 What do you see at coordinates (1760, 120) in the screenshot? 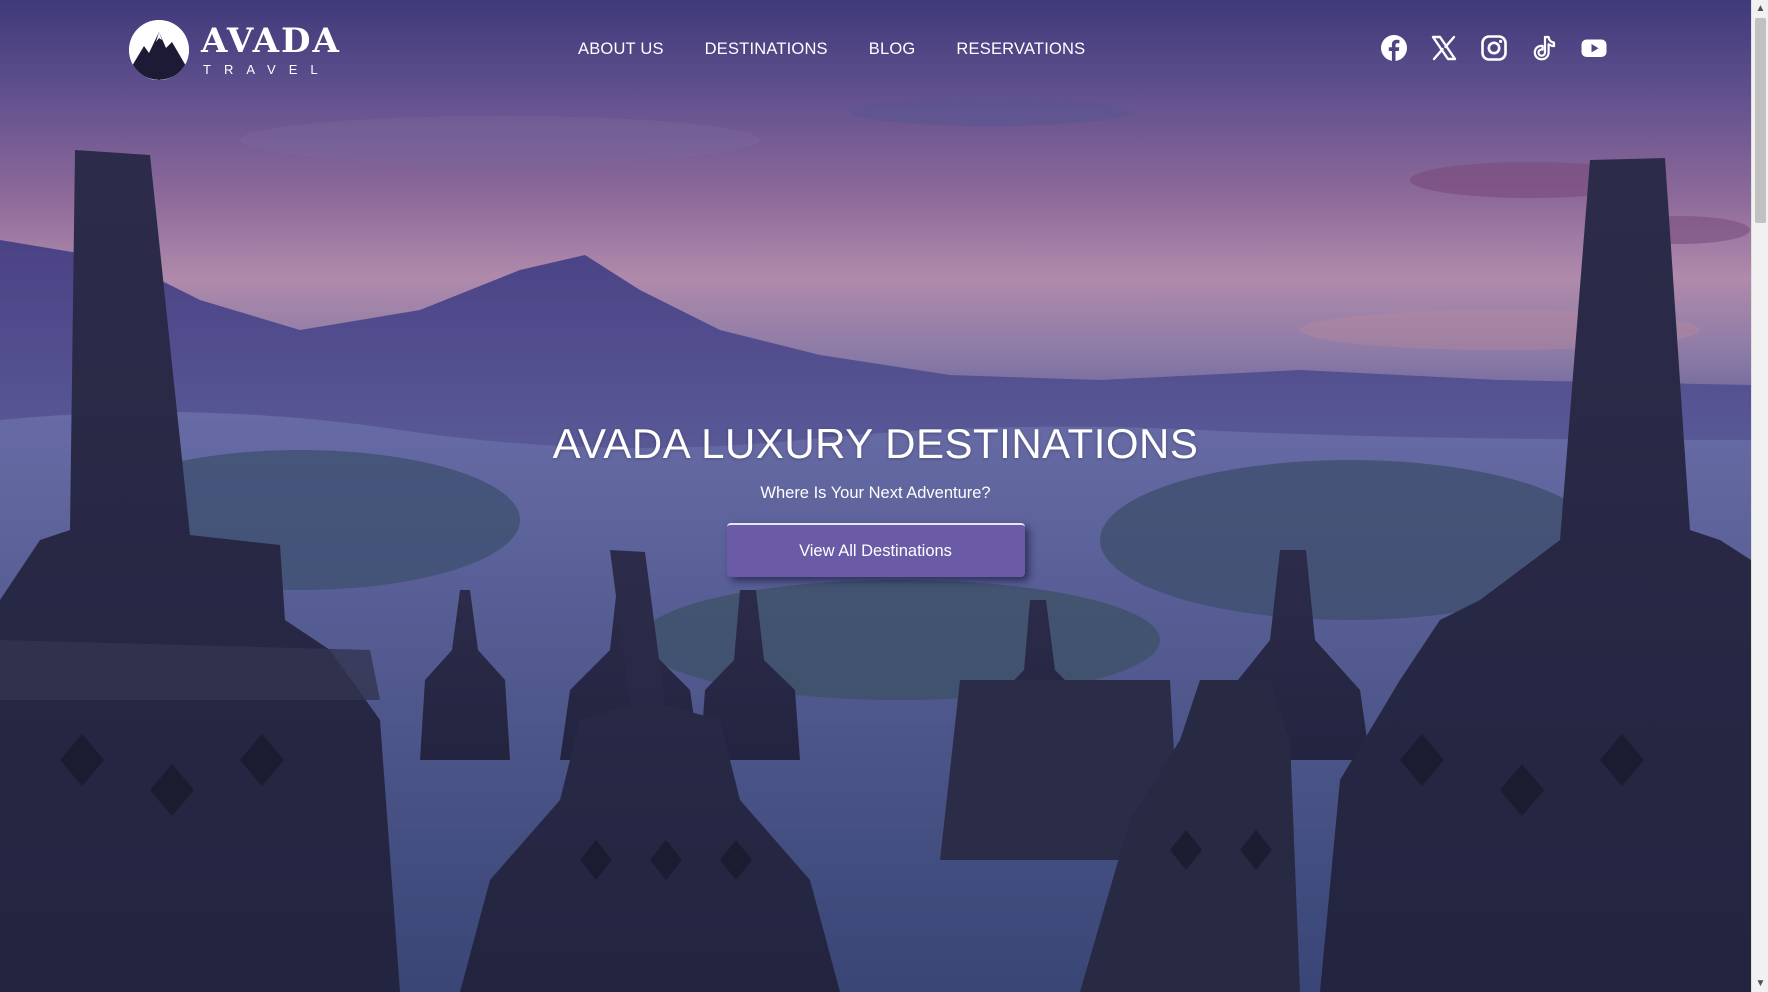
I see `scrollbar-thumb` at bounding box center [1760, 120].